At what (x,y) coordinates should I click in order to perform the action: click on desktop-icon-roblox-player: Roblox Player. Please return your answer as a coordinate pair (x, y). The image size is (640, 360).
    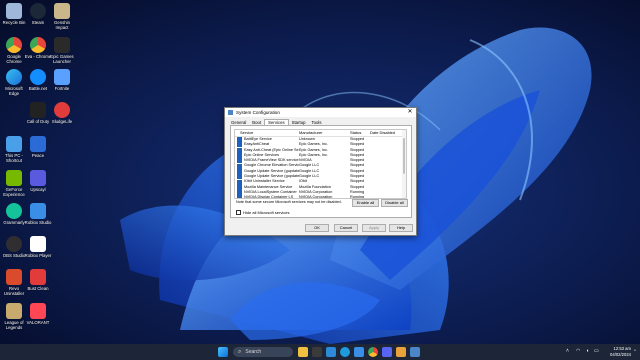
    Looking at the image, I should click on (38, 247).